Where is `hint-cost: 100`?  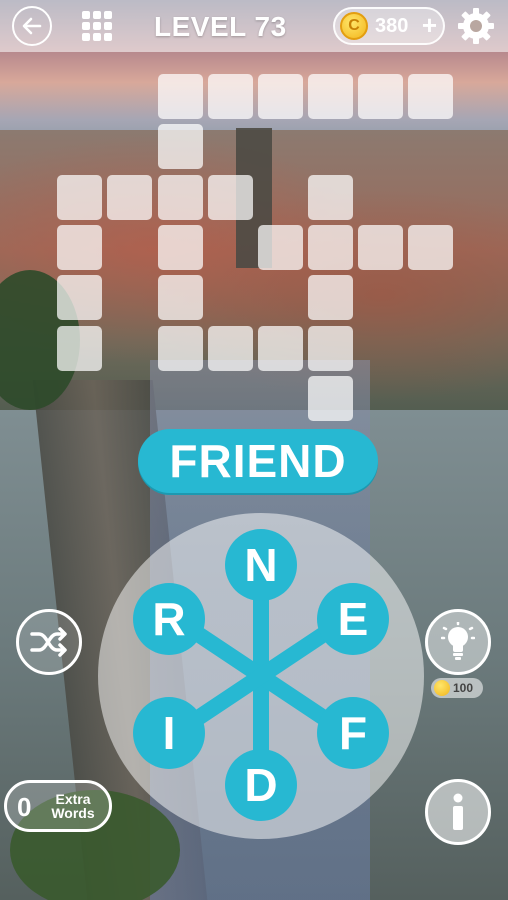
hint-cost: 100 is located at coordinates (463, 688).